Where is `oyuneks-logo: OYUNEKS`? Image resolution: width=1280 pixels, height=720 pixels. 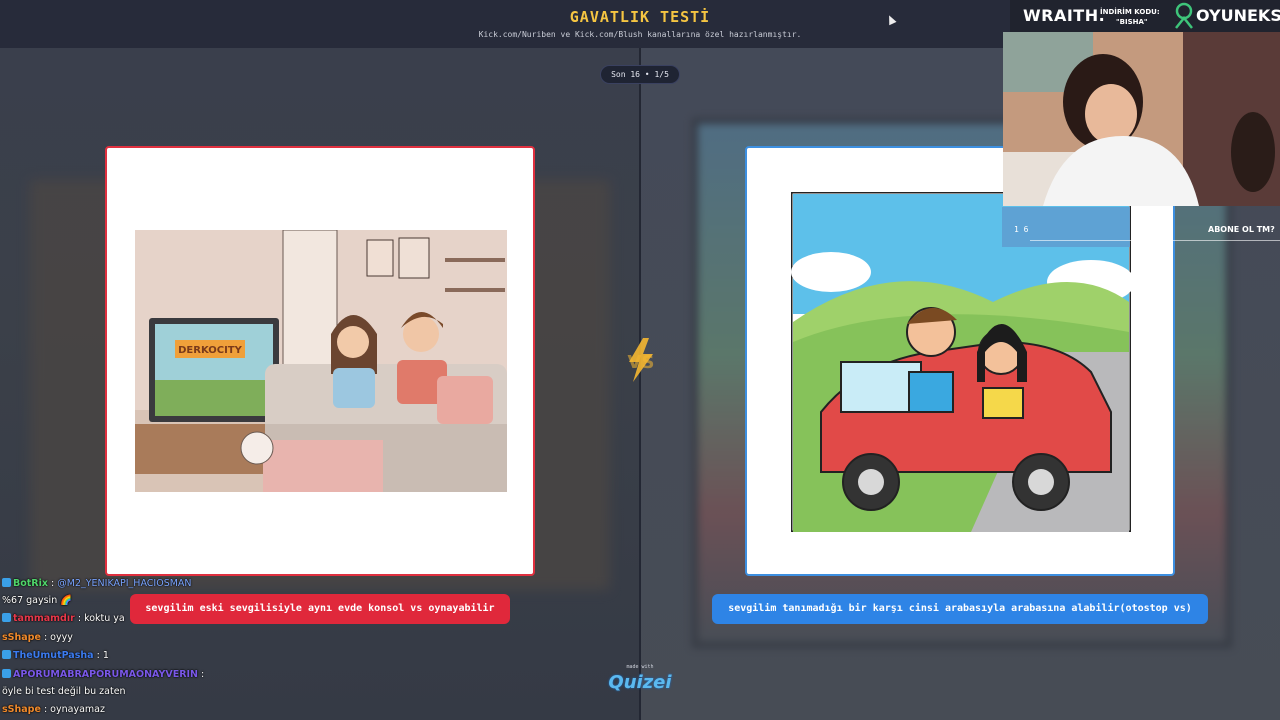
oyuneks-logo: OYUNEKS is located at coordinates (1238, 15).